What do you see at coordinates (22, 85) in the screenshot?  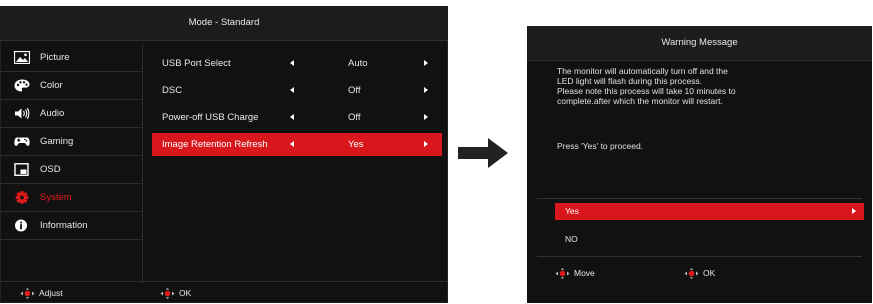 I see `palette-icon` at bounding box center [22, 85].